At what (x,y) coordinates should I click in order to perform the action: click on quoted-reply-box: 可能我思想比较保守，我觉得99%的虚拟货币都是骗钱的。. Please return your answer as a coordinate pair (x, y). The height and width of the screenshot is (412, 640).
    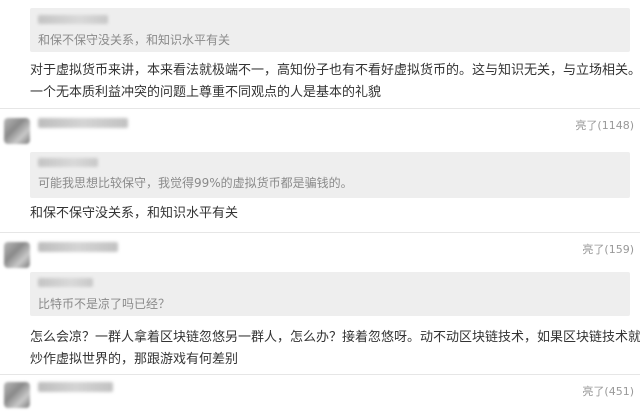
    Looking at the image, I should click on (330, 175).